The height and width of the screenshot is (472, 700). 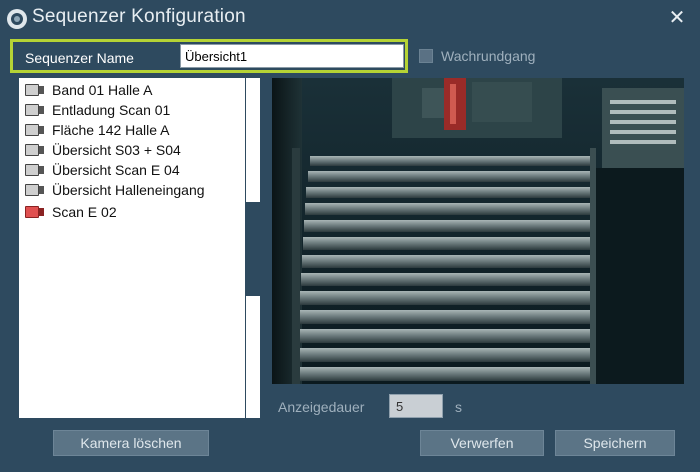 What do you see at coordinates (17, 19) in the screenshot?
I see `camera-app-icon` at bounding box center [17, 19].